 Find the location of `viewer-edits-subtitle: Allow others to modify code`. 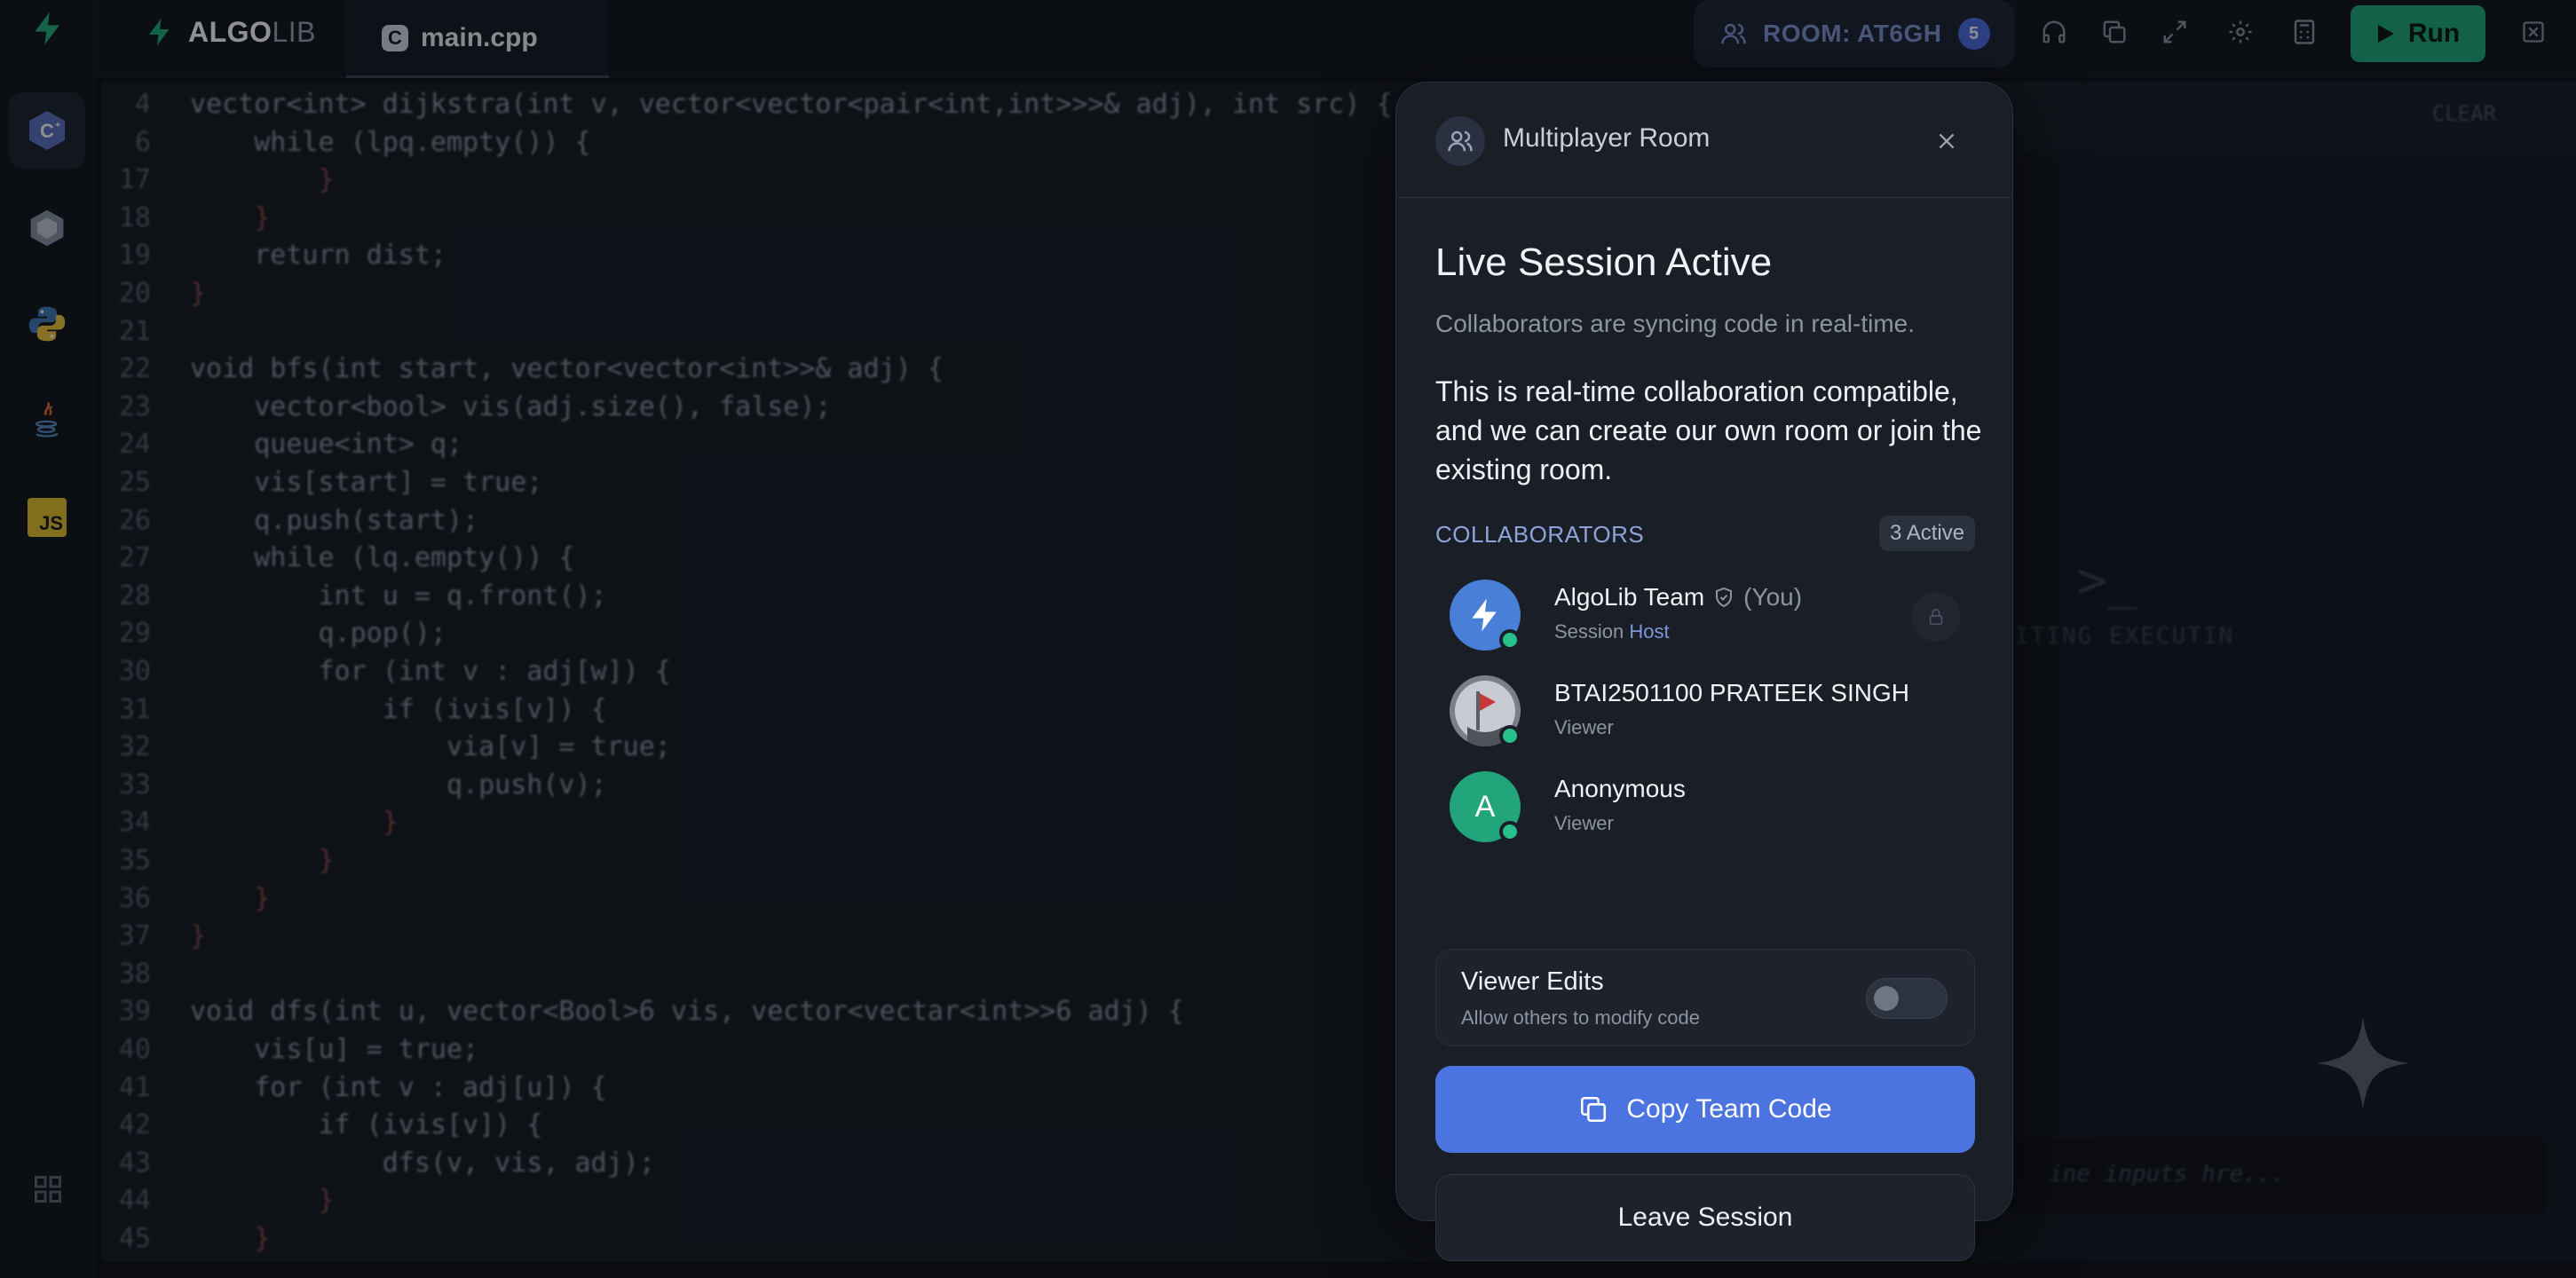

viewer-edits-subtitle: Allow others to modify code is located at coordinates (1581, 1018).